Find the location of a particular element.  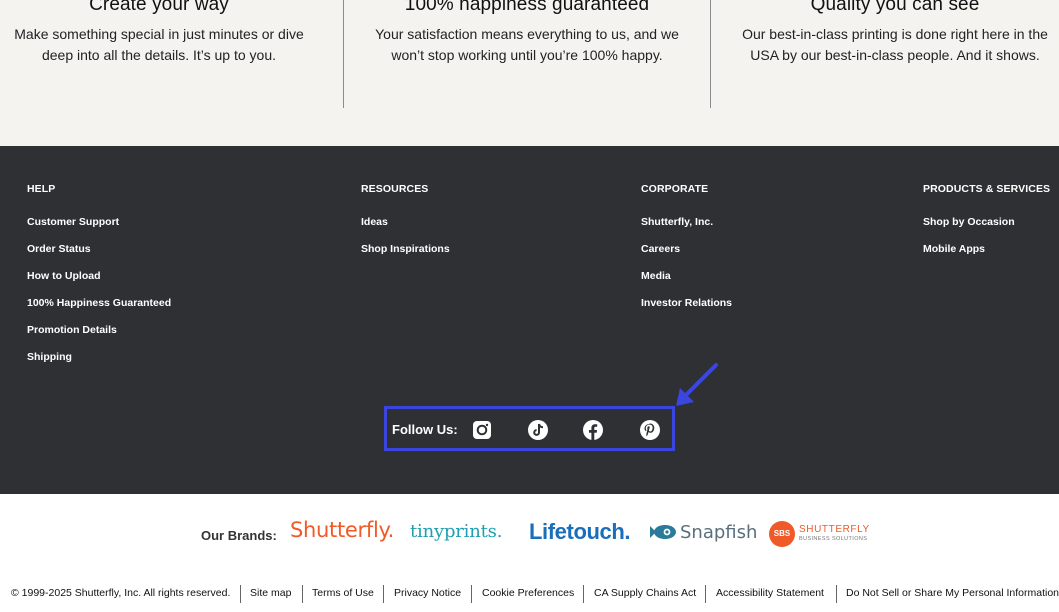

pinterest-icon is located at coordinates (650, 430).